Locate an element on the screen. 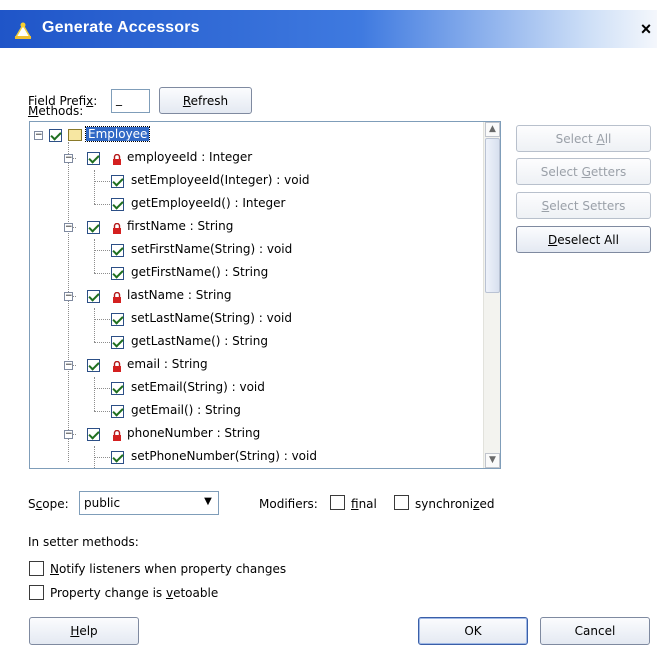 The height and width of the screenshot is (651, 657). class-icon is located at coordinates (75, 135).